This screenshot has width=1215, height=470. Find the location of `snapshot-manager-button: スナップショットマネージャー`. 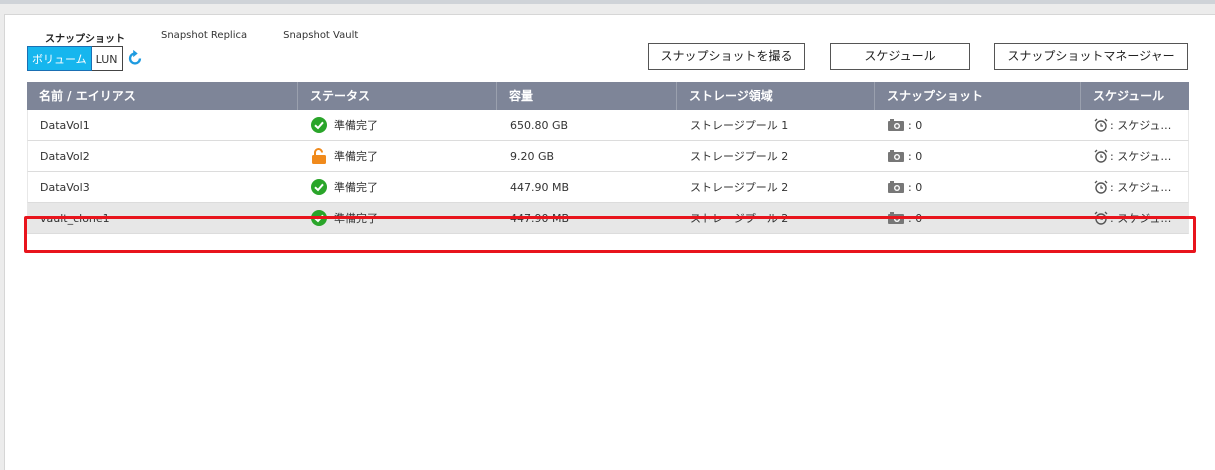

snapshot-manager-button: スナップショットマネージャー is located at coordinates (1091, 56).